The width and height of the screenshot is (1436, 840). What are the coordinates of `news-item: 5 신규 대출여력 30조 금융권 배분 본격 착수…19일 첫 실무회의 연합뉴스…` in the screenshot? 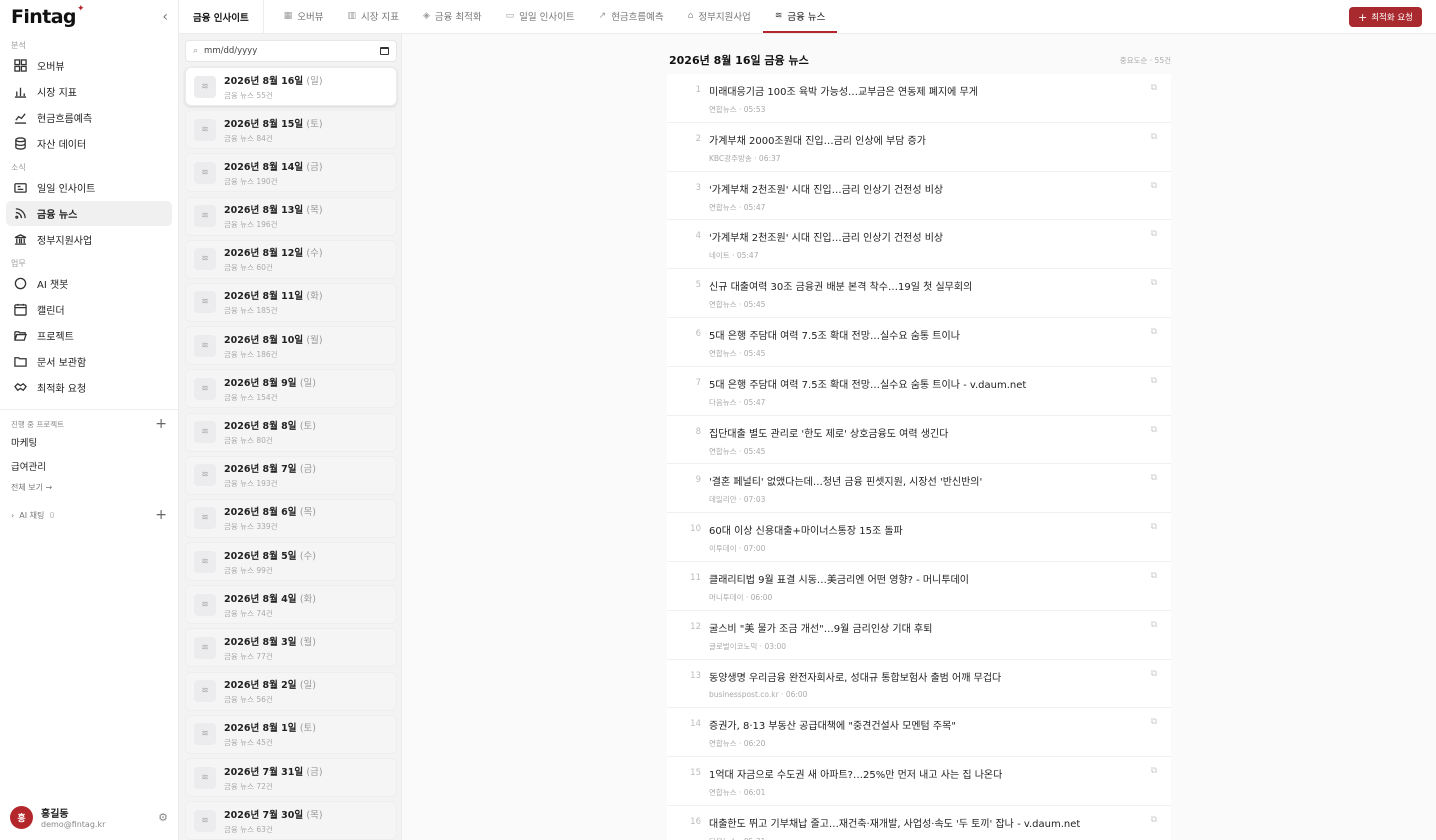 It's located at (919, 293).